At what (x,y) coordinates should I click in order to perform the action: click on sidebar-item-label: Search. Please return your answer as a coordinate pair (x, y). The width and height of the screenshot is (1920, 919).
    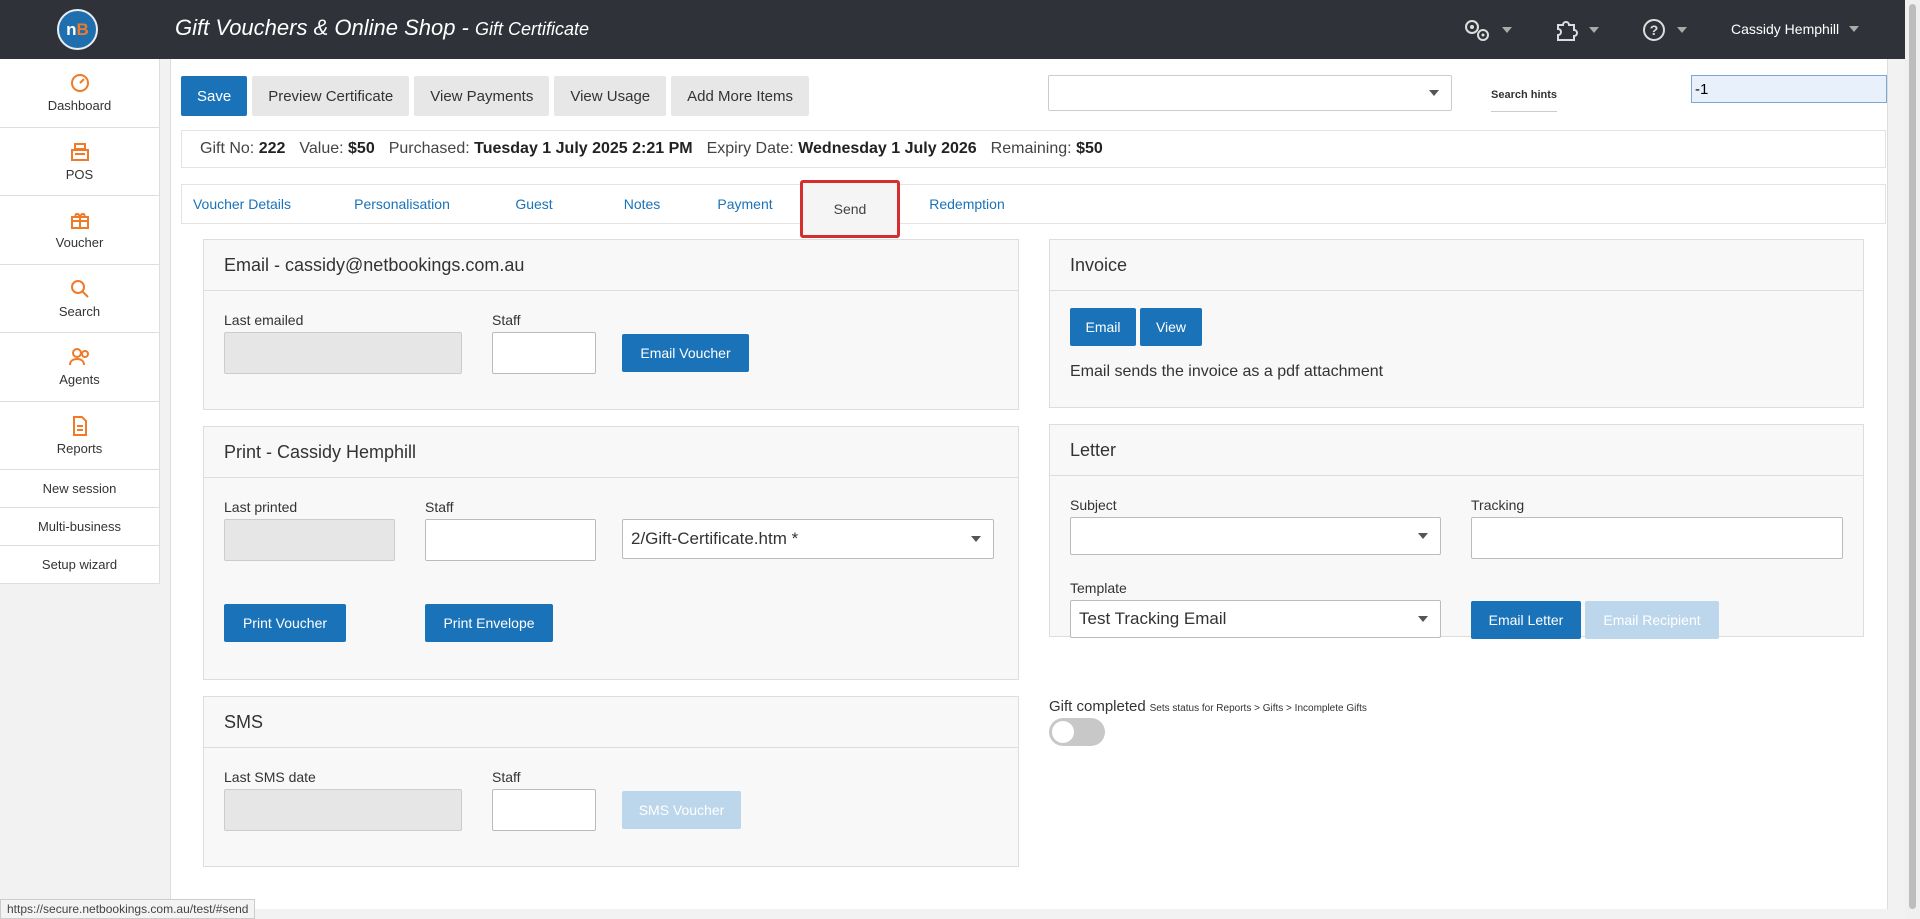
    Looking at the image, I should click on (79, 311).